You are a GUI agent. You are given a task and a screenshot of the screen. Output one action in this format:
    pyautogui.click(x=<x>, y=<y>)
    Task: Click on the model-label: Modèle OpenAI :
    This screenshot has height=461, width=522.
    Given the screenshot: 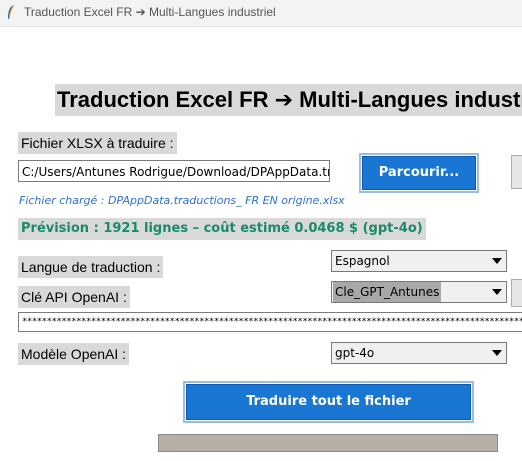 What is the action you would take?
    pyautogui.click(x=74, y=354)
    